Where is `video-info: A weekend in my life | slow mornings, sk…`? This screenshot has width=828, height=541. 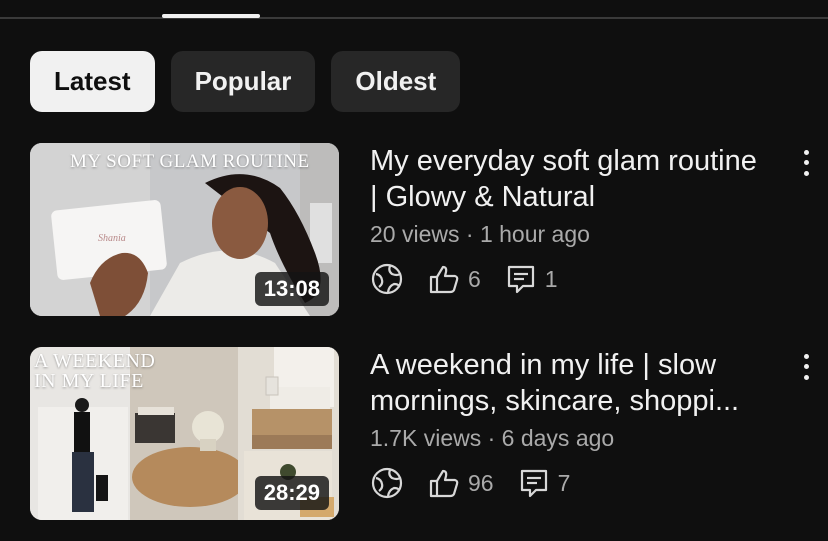 video-info: A weekend in my life | slow mornings, sk… is located at coordinates (570, 423).